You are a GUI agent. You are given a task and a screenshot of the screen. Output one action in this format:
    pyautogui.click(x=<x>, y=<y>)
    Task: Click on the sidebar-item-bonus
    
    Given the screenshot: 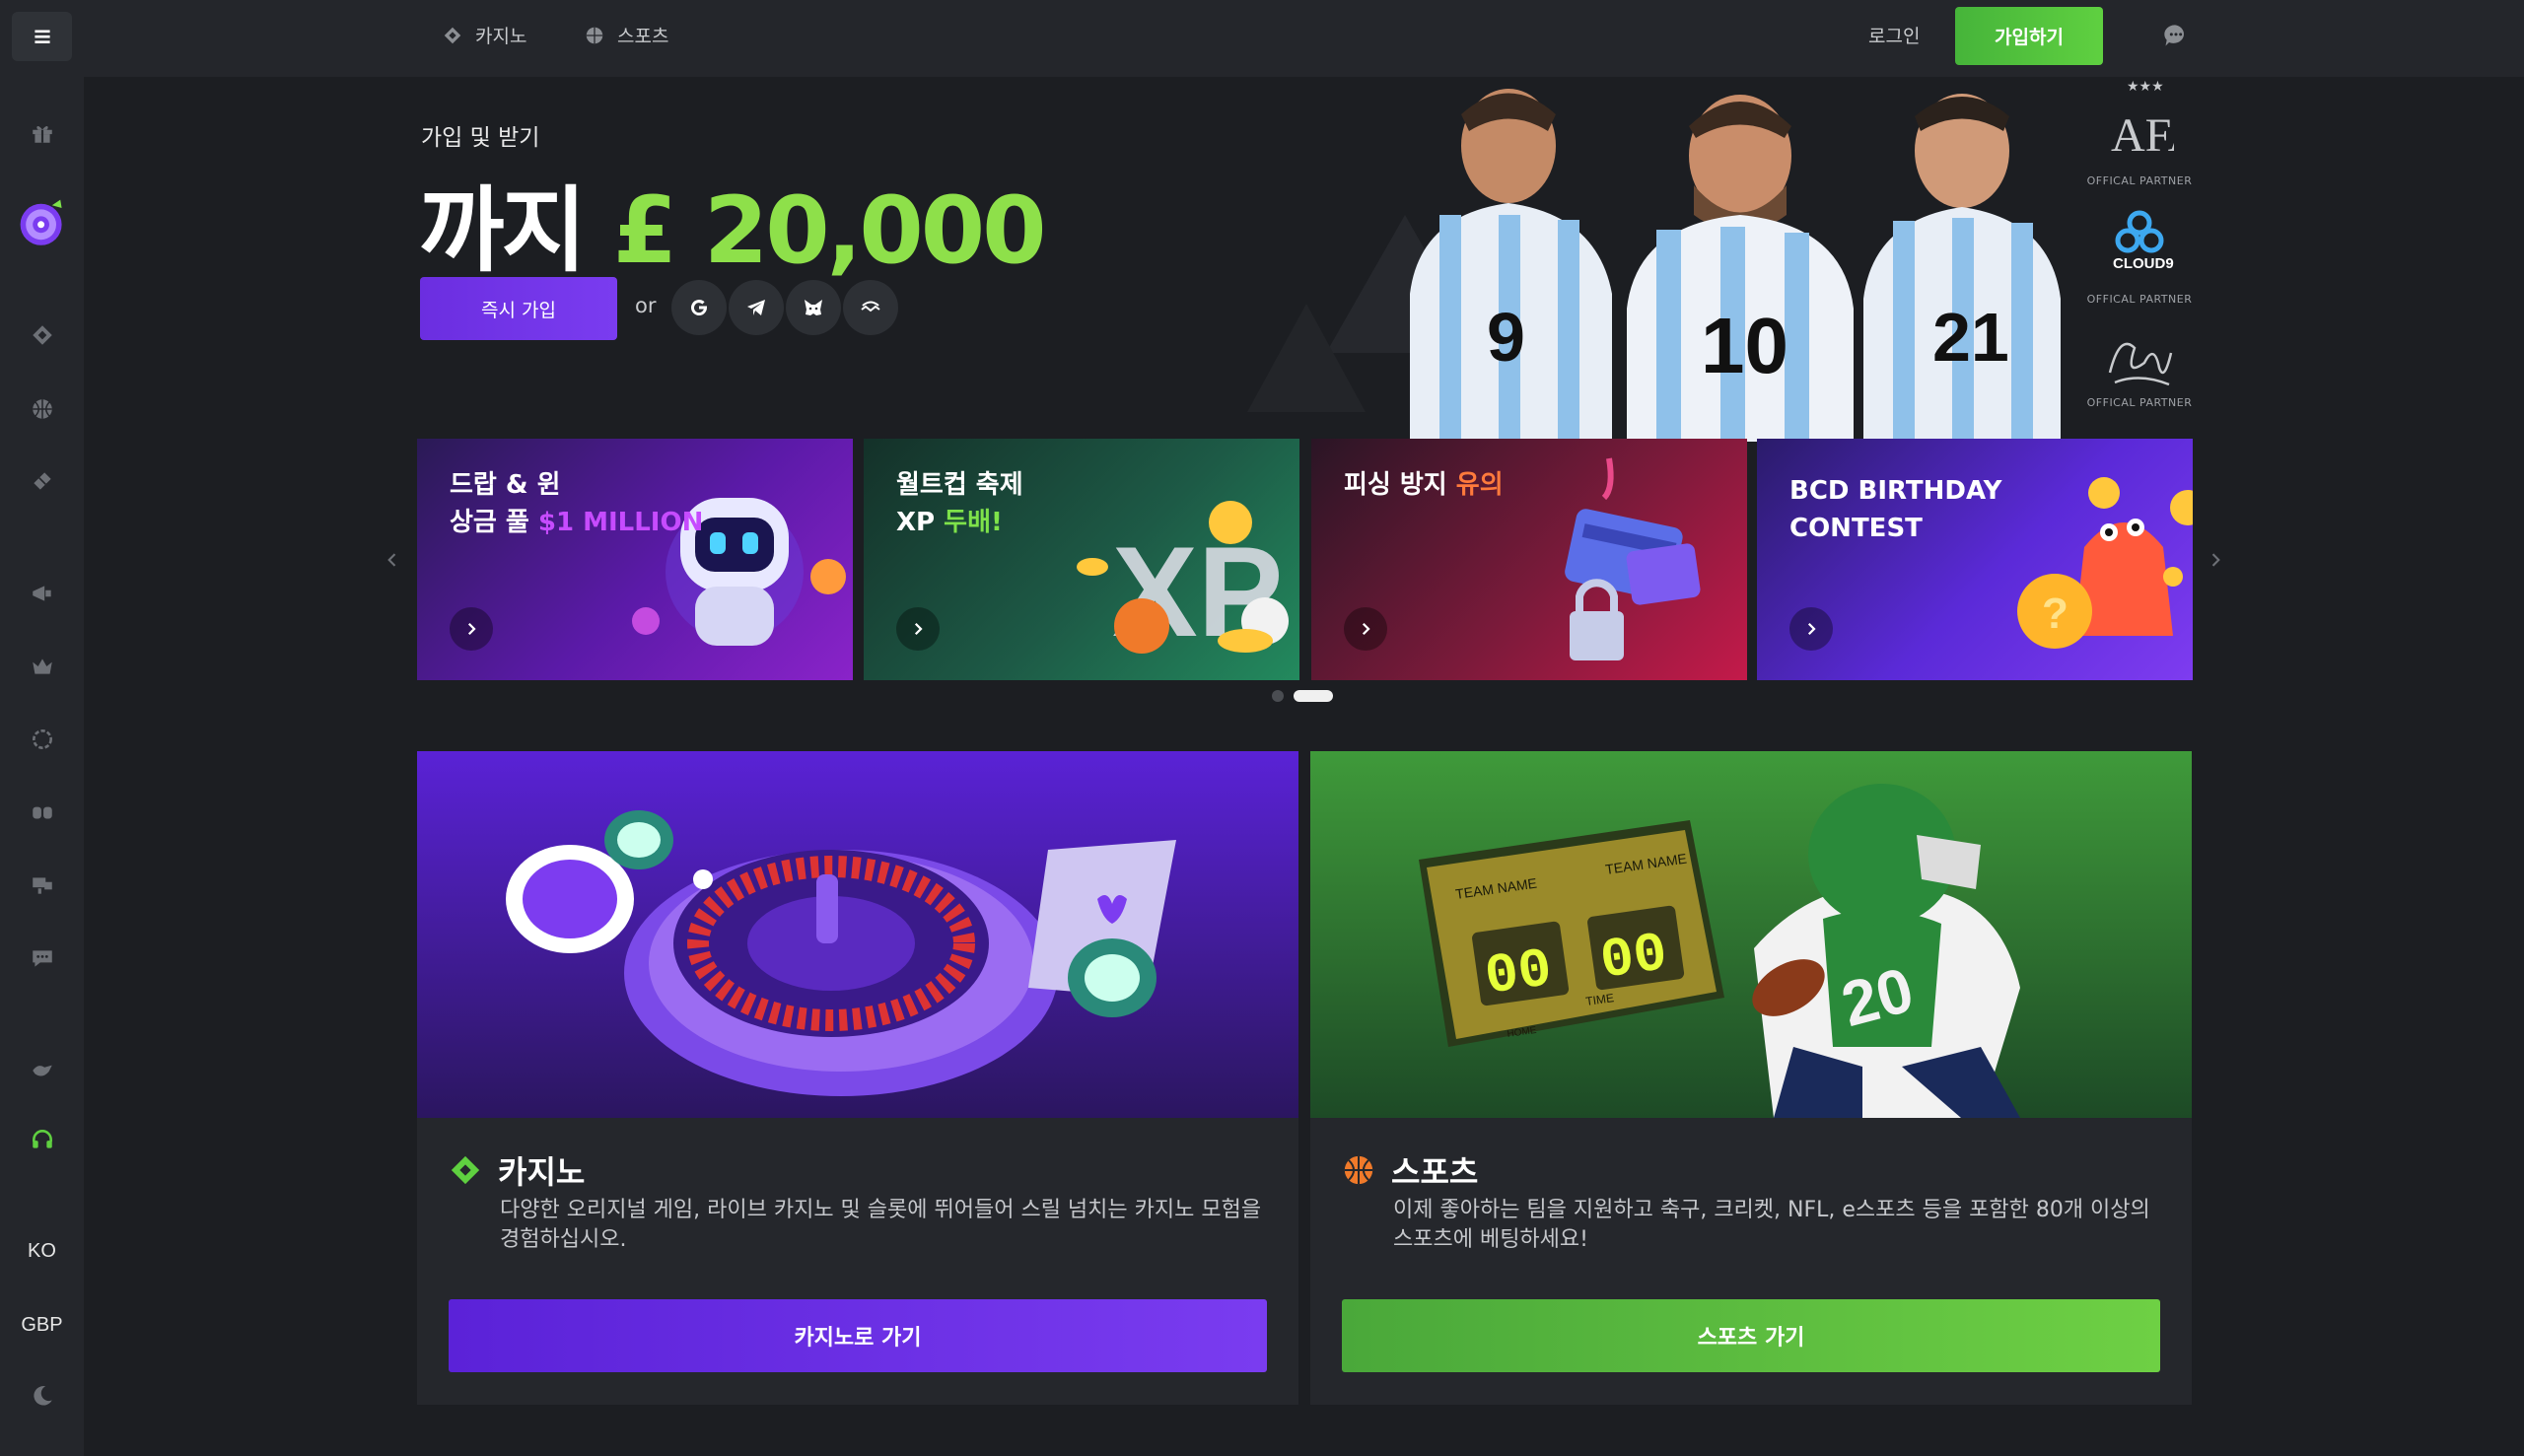 What is the action you would take?
    pyautogui.click(x=42, y=739)
    